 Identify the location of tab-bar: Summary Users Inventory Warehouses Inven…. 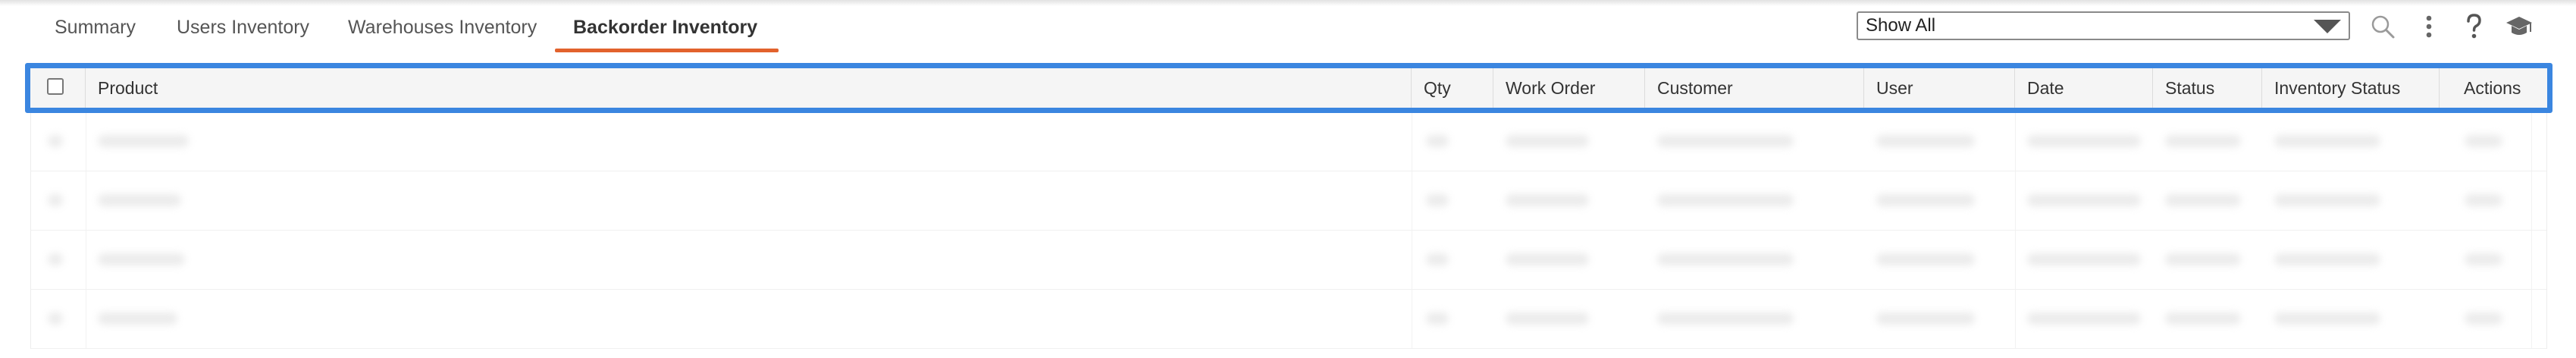
(417, 27).